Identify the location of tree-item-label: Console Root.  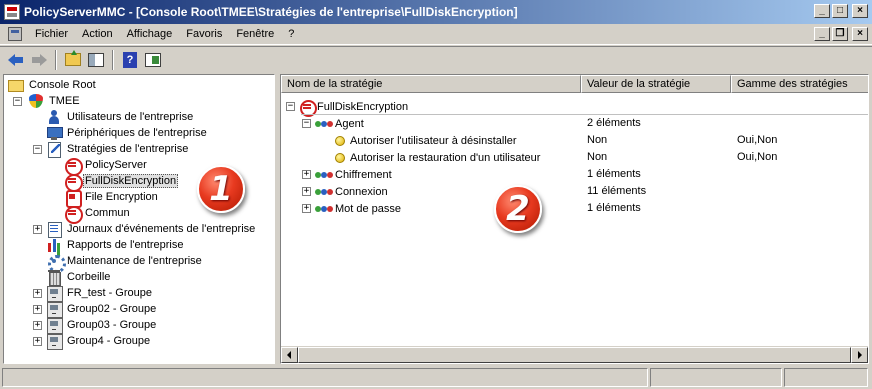
(62, 85).